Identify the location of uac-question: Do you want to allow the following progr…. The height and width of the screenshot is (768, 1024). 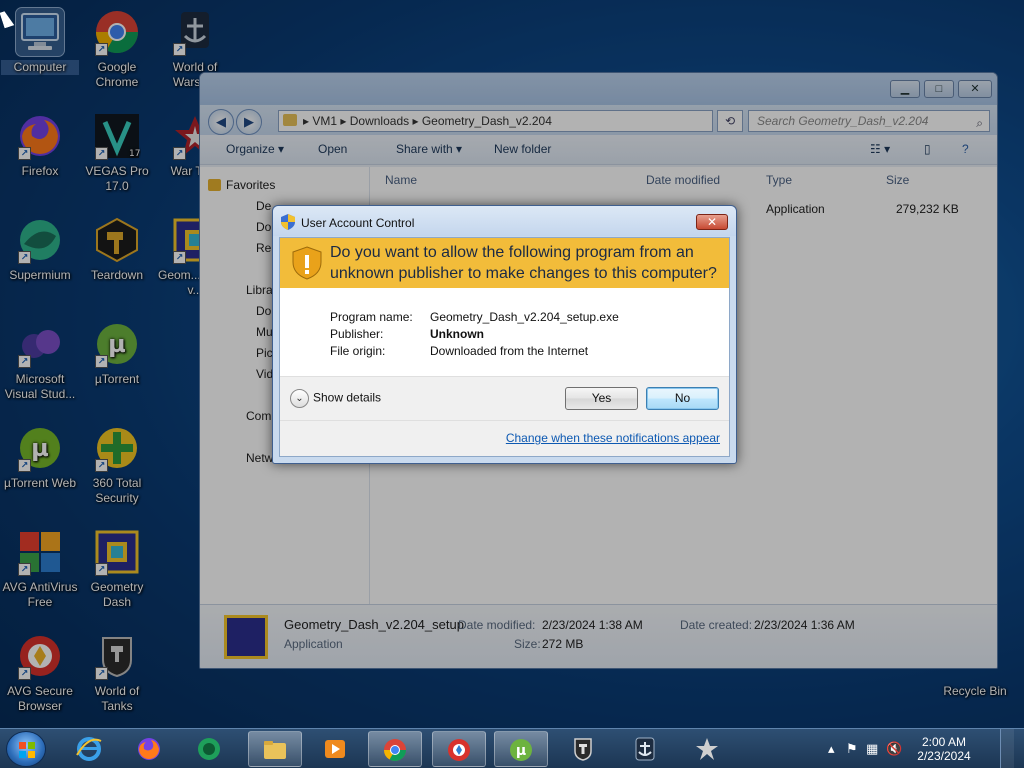
(523, 263).